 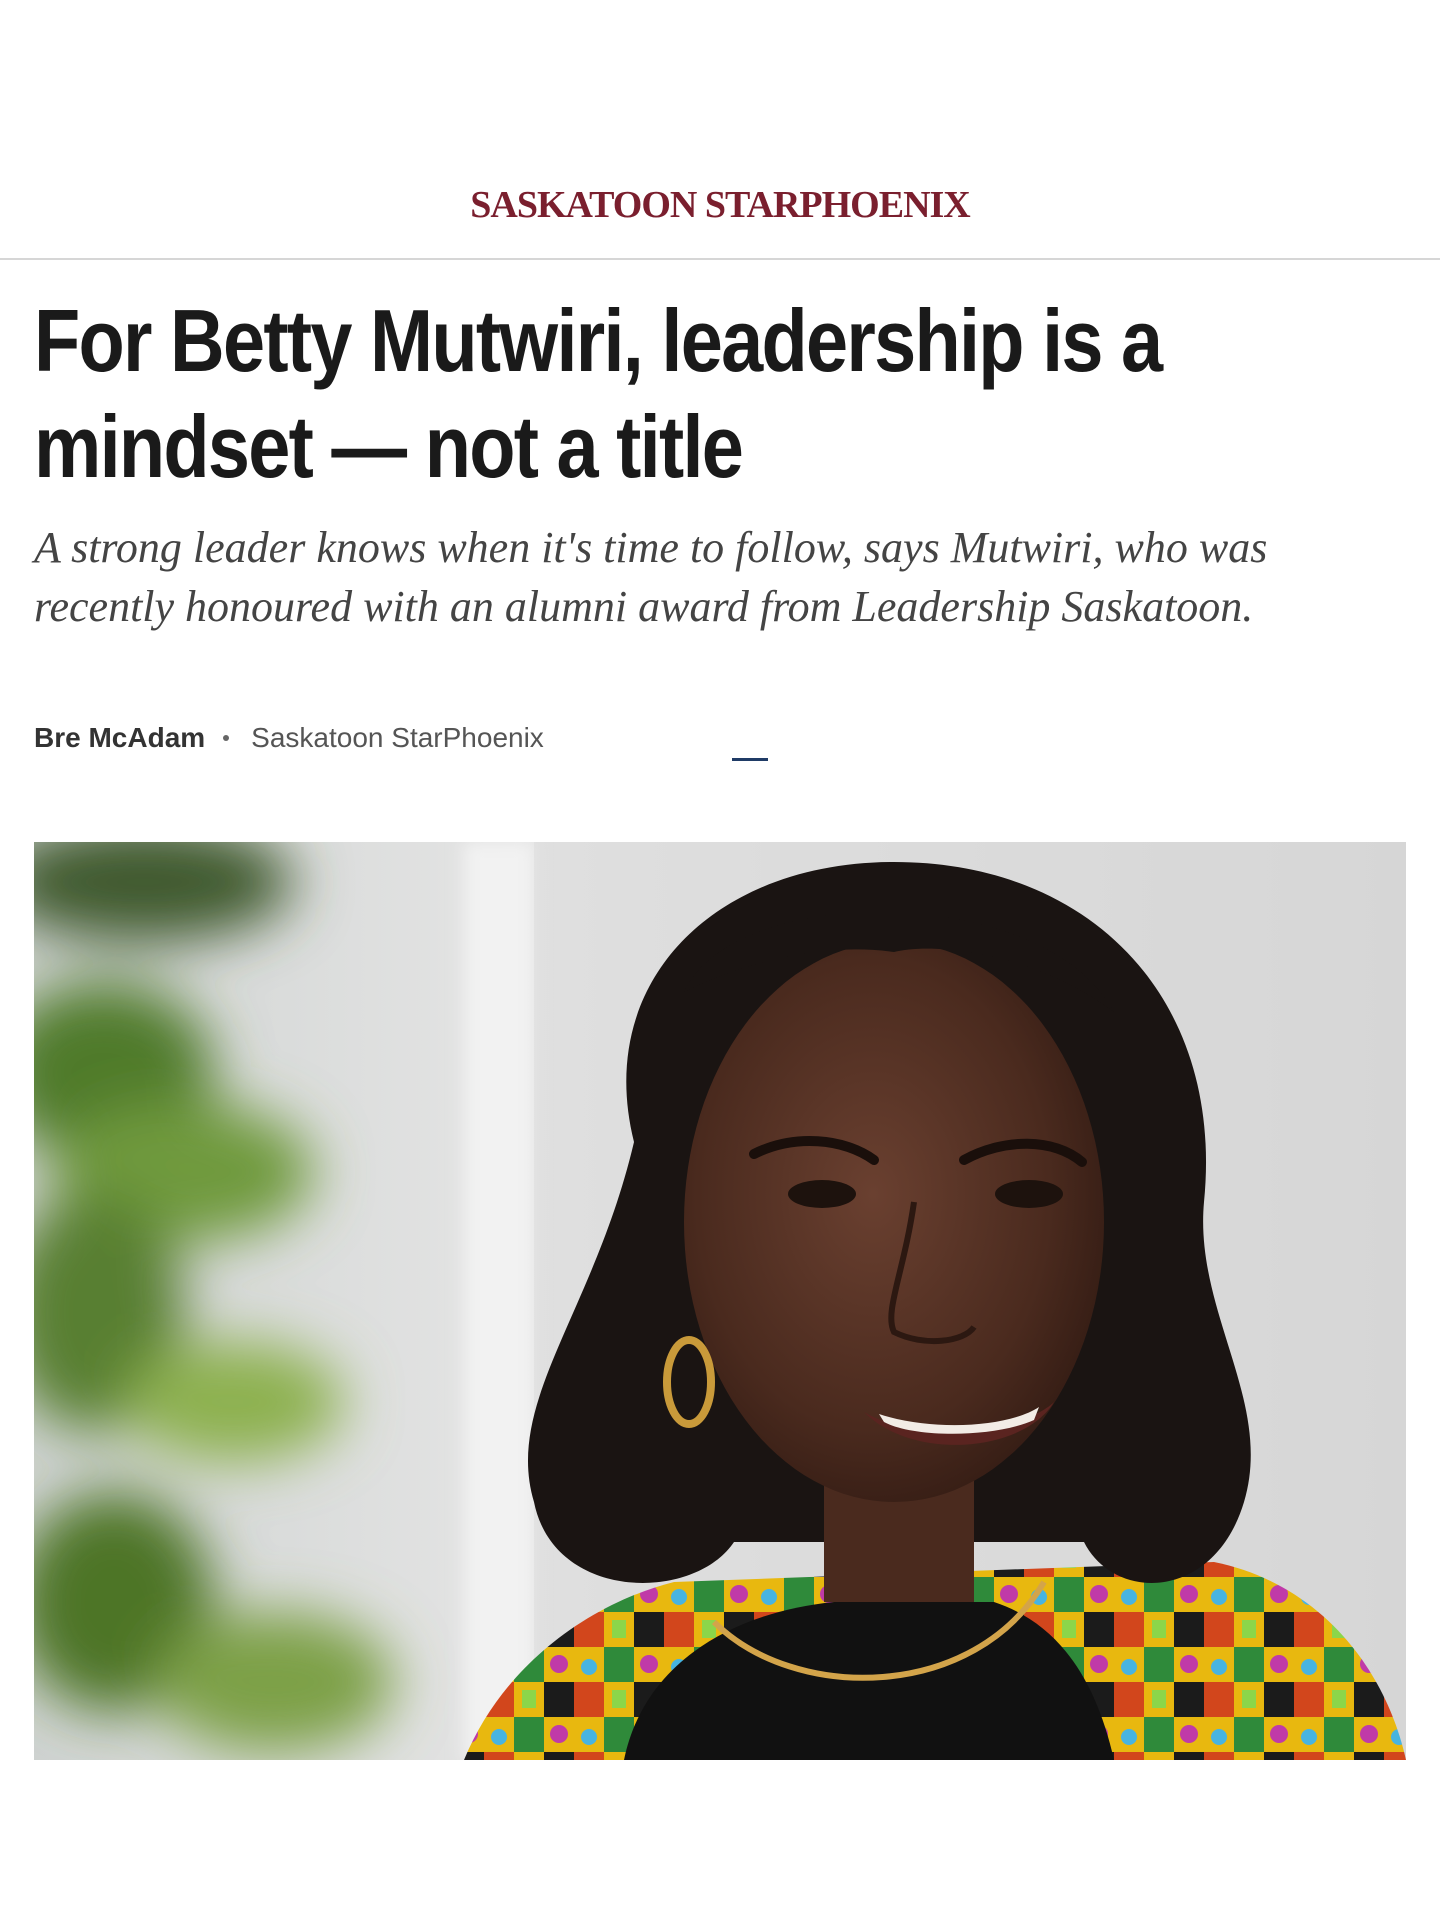 What do you see at coordinates (720, 130) in the screenshot?
I see `masthead: SASKATOON STARPHOENIX` at bounding box center [720, 130].